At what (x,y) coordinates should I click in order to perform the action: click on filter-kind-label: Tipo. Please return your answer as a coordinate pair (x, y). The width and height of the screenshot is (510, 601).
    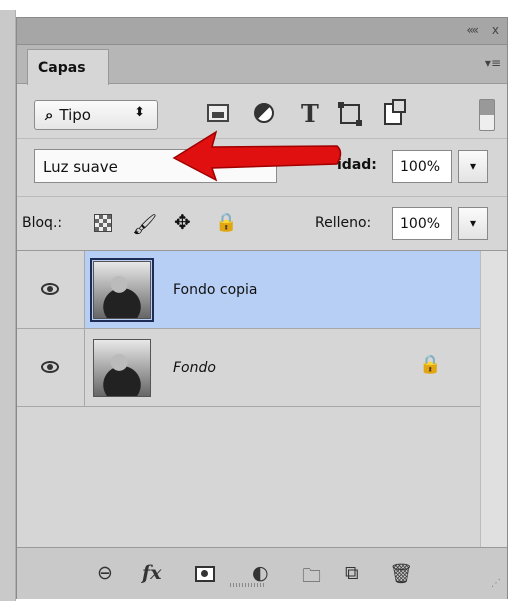
    Looking at the image, I should click on (75, 115).